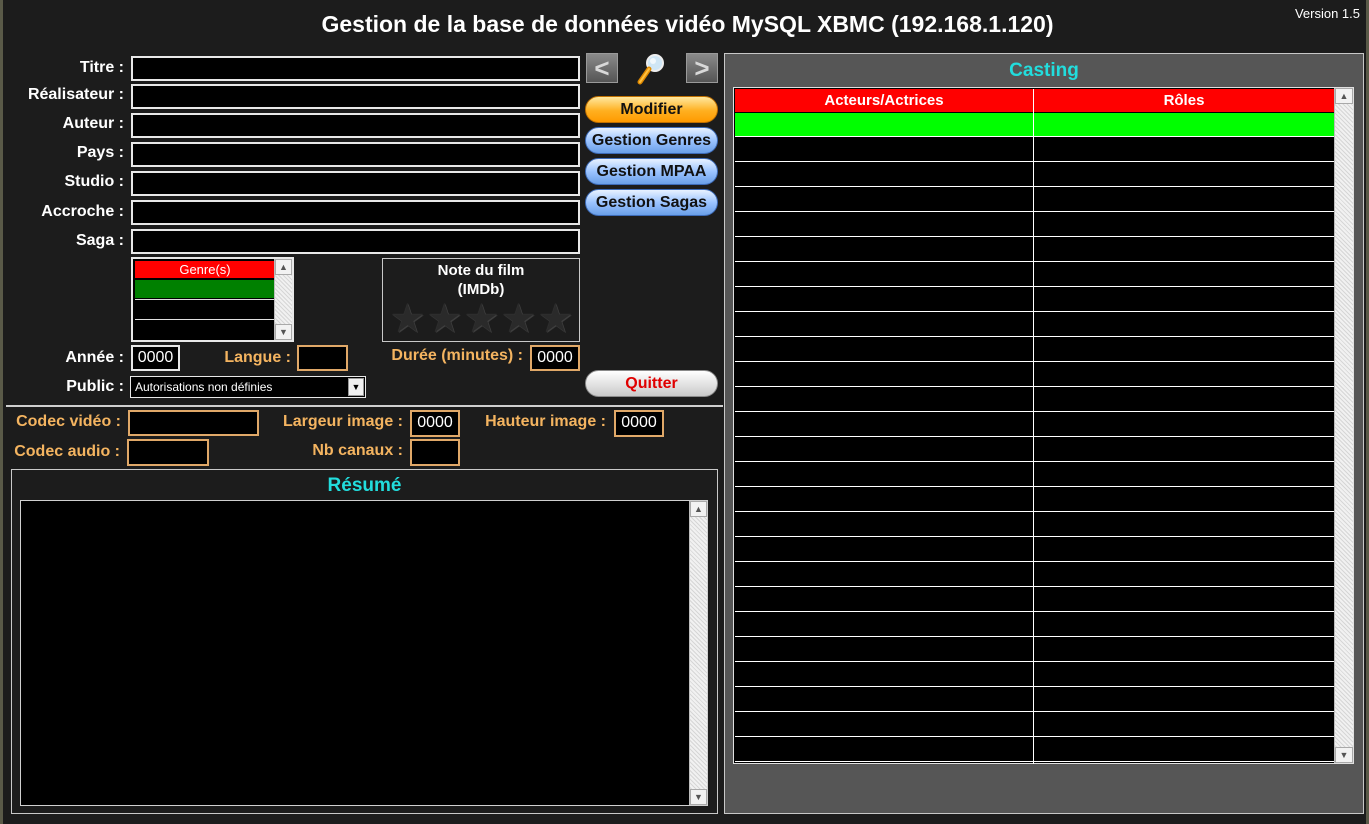  I want to click on casting-title: Casting, so click(1044, 70).